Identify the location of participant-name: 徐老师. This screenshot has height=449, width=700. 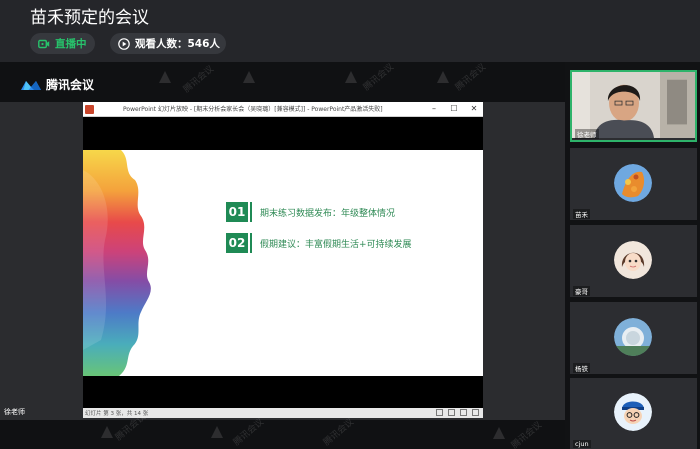
(587, 134).